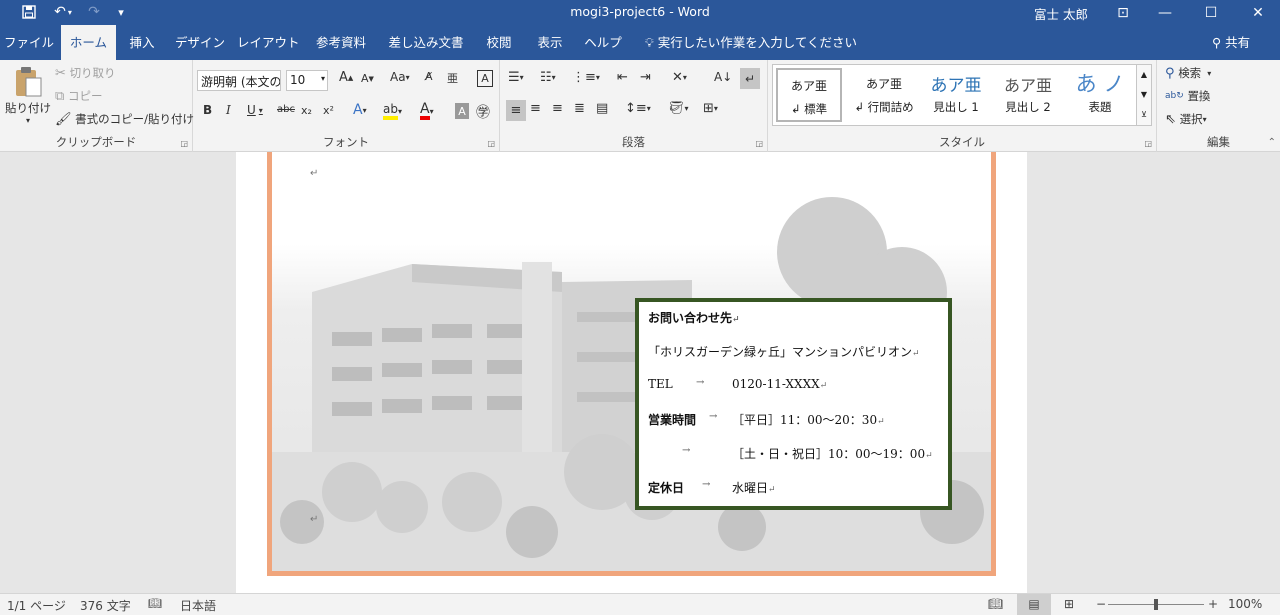 This screenshot has height=615, width=1280. Describe the element at coordinates (85, 96) in the screenshot. I see `copy-label: コピー` at that location.